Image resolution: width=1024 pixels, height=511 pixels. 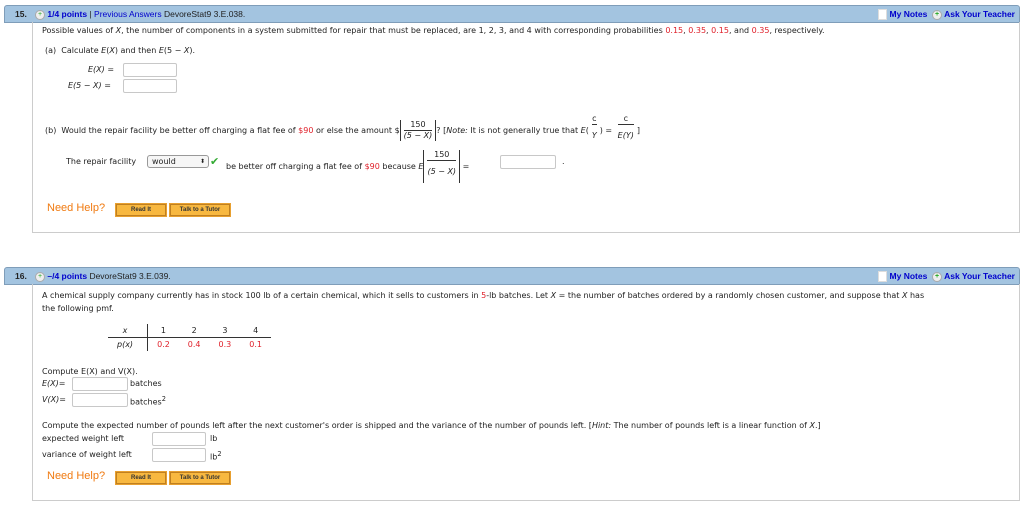 What do you see at coordinates (179, 455) in the screenshot?
I see `variance-weight-input` at bounding box center [179, 455].